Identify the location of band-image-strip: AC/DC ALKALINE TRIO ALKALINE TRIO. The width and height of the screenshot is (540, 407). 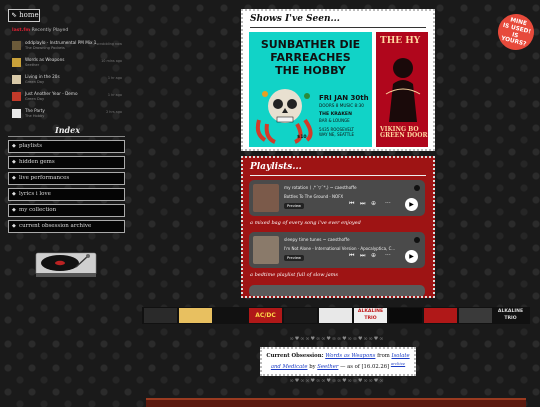
(336, 315).